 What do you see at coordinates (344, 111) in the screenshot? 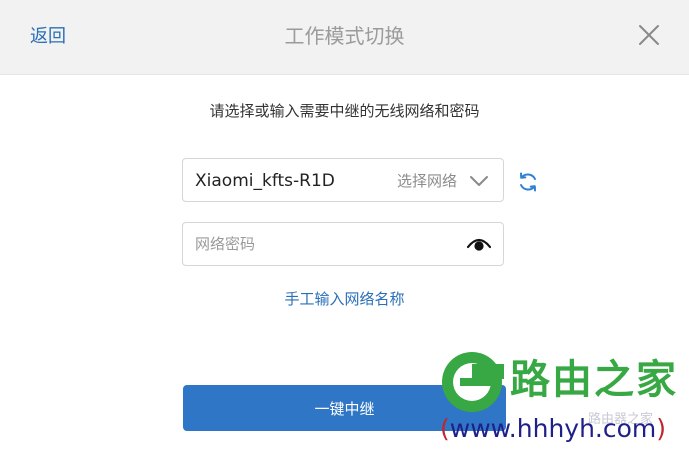
I see `instruction-text: 请选择或输入需要中继的无线网络和密码` at bounding box center [344, 111].